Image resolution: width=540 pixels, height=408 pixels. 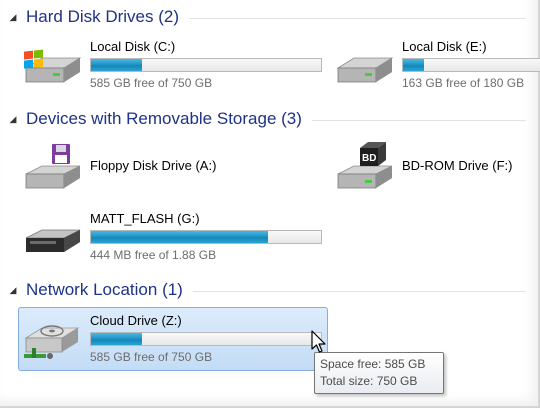 What do you see at coordinates (53, 166) in the screenshot?
I see `floppy-drive-icon` at bounding box center [53, 166].